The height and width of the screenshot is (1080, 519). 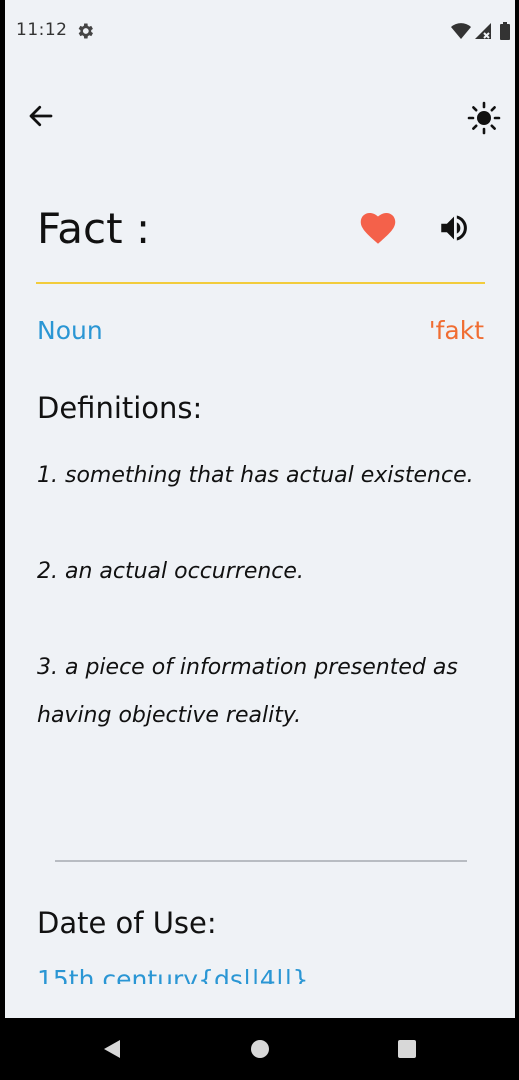 What do you see at coordinates (260, 283) in the screenshot?
I see `title-divider` at bounding box center [260, 283].